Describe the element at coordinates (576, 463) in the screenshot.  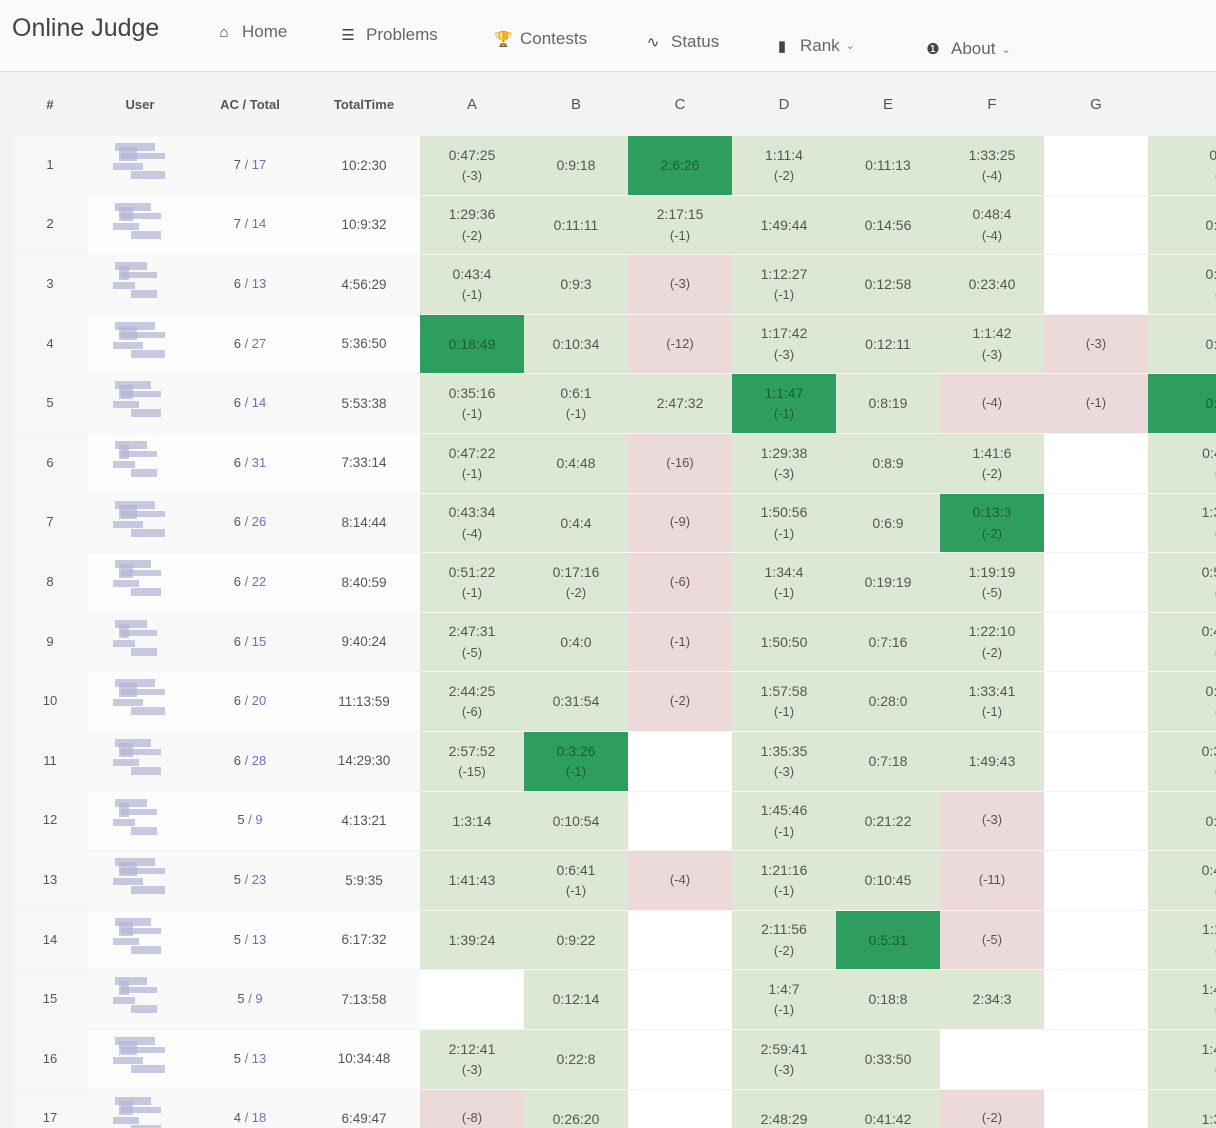
I see `solve-time: 0:4:48` at that location.